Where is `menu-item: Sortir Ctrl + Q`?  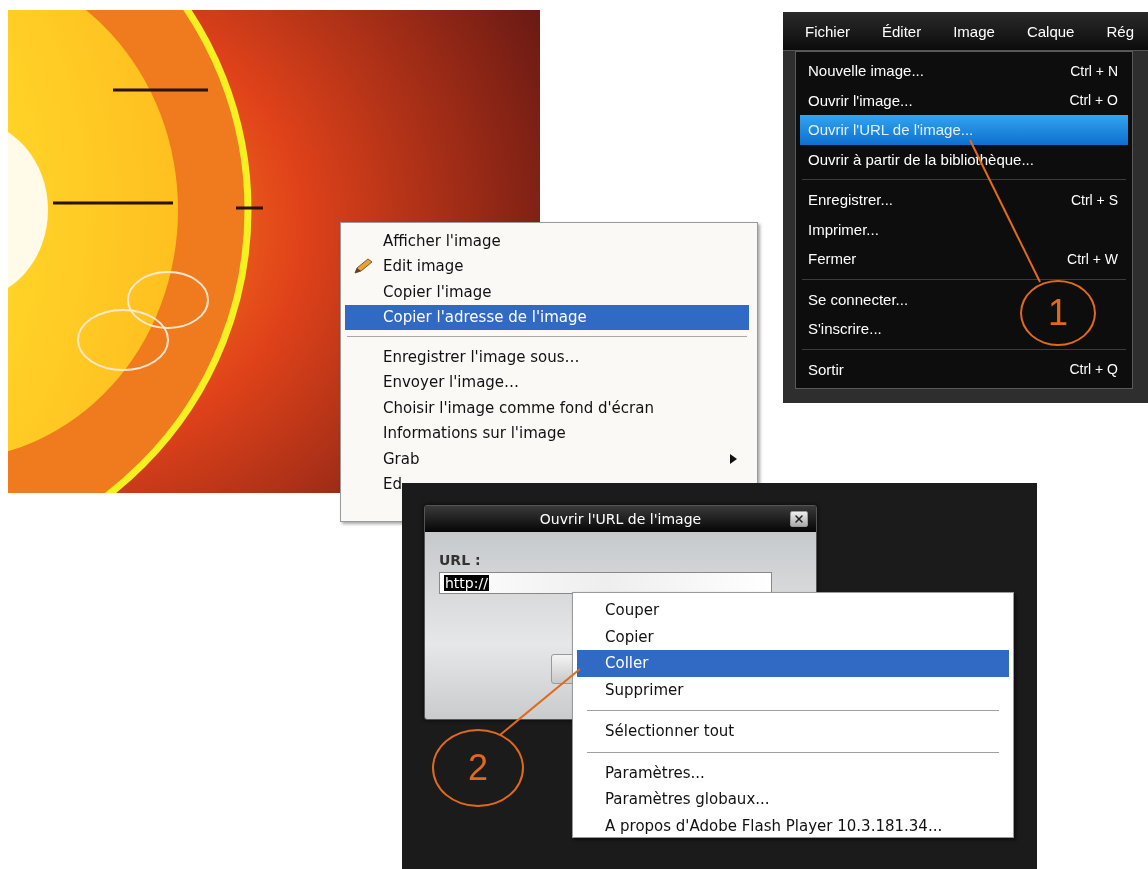
menu-item: Sortir Ctrl + Q is located at coordinates (964, 369).